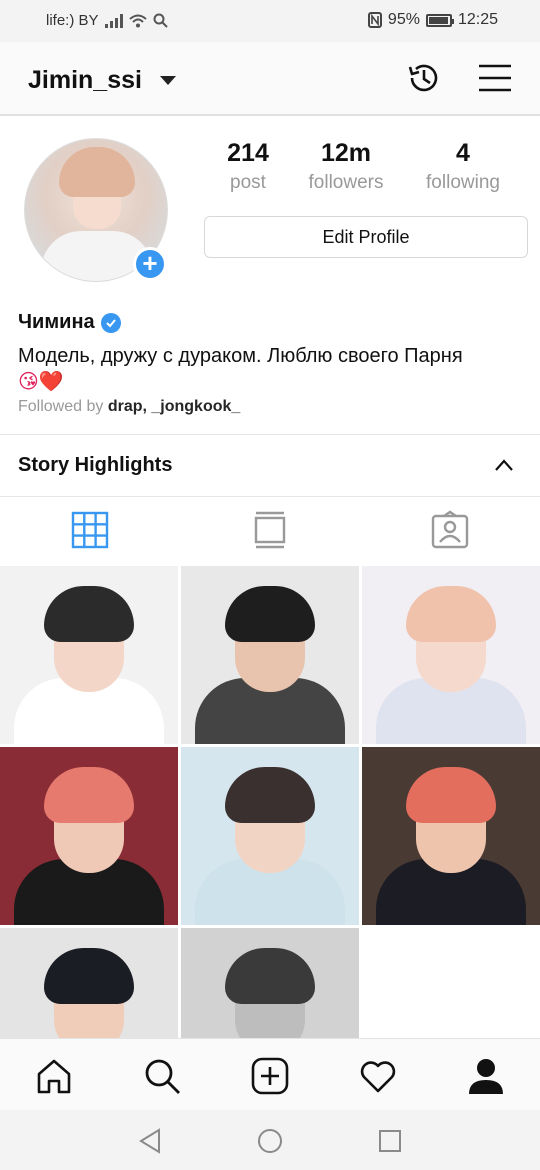 This screenshot has width=540, height=1170. I want to click on status-right: 95% 12:25, so click(432, 20).